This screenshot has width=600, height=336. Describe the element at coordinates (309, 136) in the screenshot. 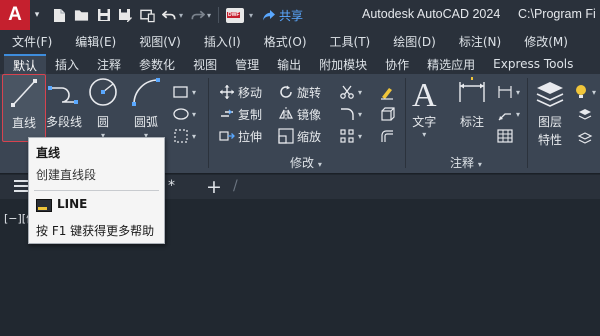

I see `scale-label: 缩放` at that location.